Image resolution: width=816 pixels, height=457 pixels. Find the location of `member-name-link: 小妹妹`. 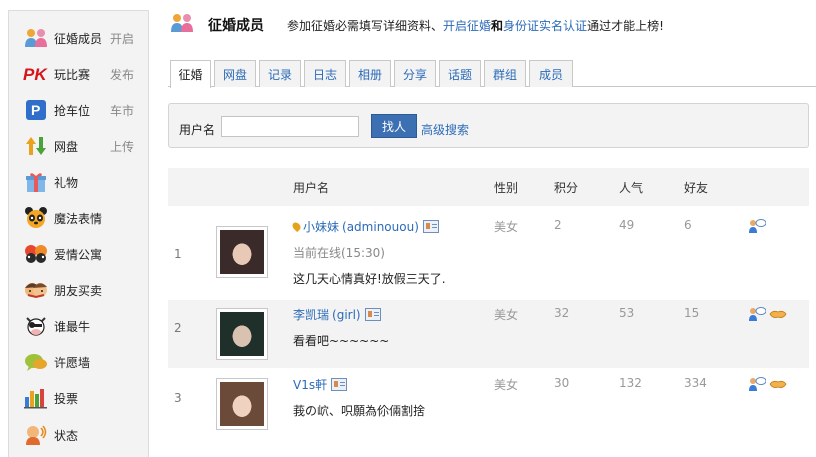

member-name-link: 小妹妹 is located at coordinates (321, 227).